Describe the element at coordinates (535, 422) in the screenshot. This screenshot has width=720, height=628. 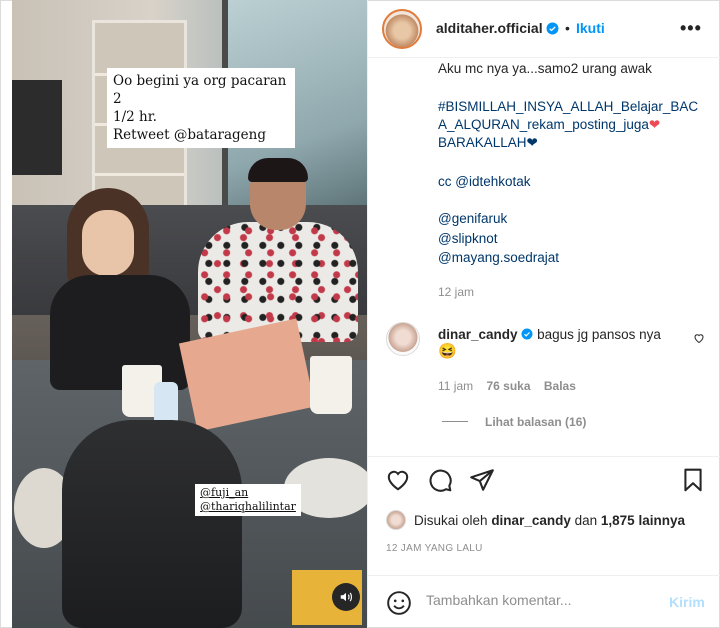
I see `view-replies-button: Lihat balasan (16)` at that location.